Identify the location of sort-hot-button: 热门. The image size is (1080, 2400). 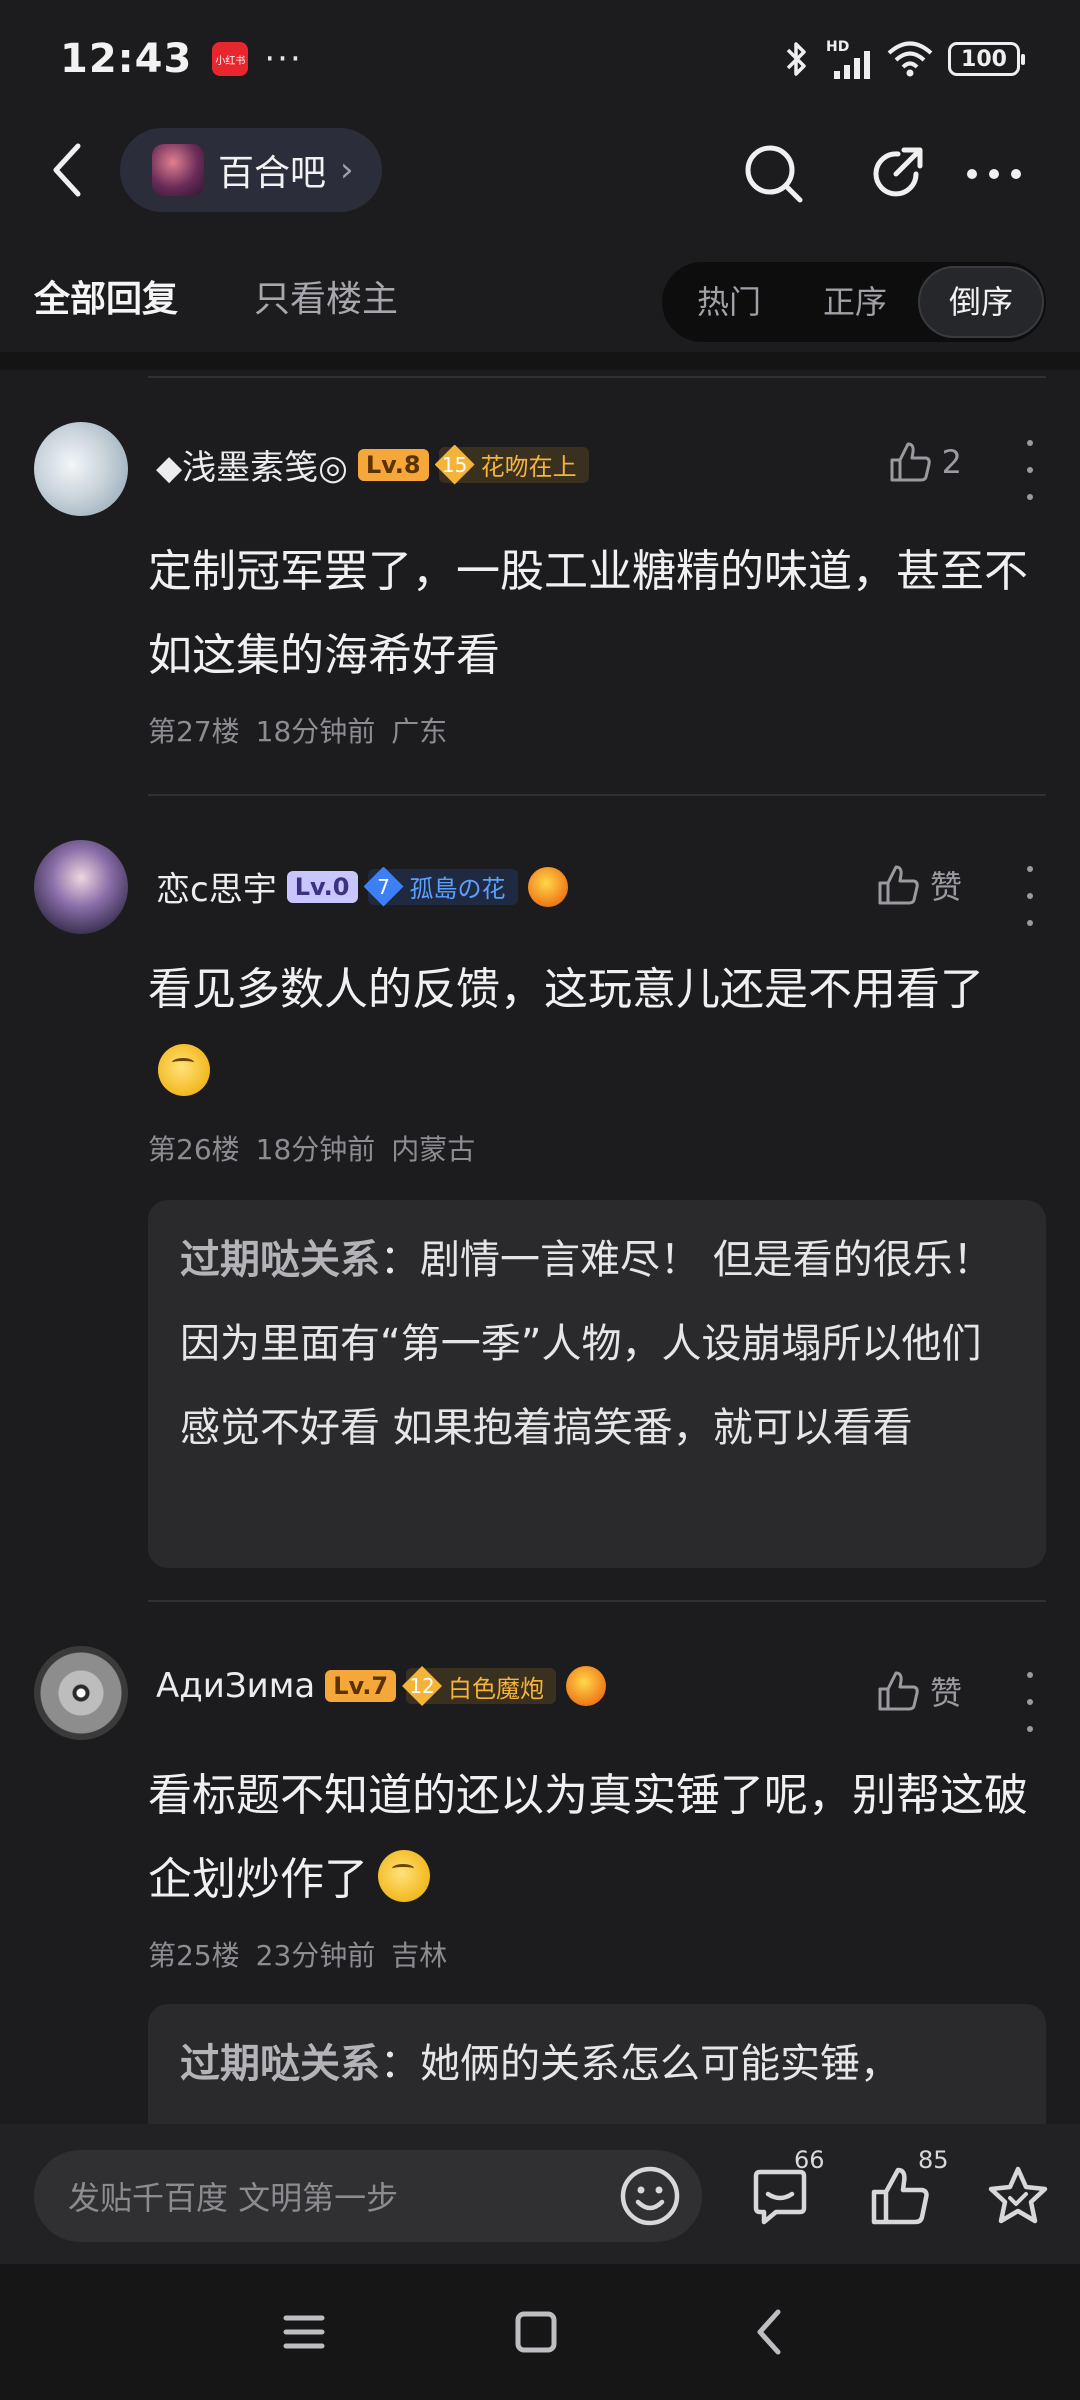
(729, 302).